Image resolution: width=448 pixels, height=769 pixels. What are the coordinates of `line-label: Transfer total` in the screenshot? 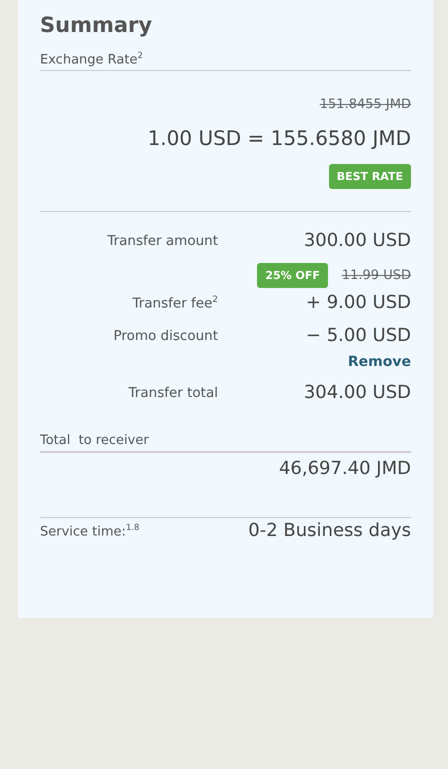 It's located at (173, 392).